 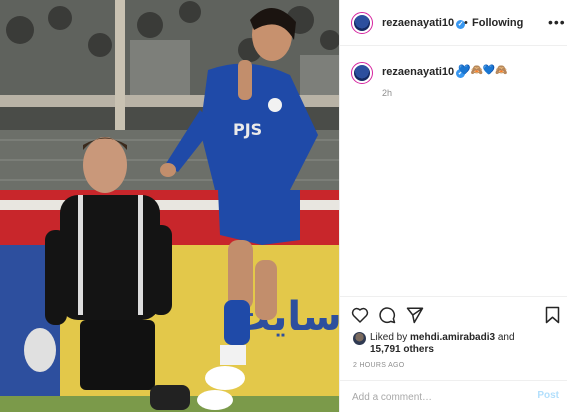 I want to click on comment-icon, so click(x=387, y=315).